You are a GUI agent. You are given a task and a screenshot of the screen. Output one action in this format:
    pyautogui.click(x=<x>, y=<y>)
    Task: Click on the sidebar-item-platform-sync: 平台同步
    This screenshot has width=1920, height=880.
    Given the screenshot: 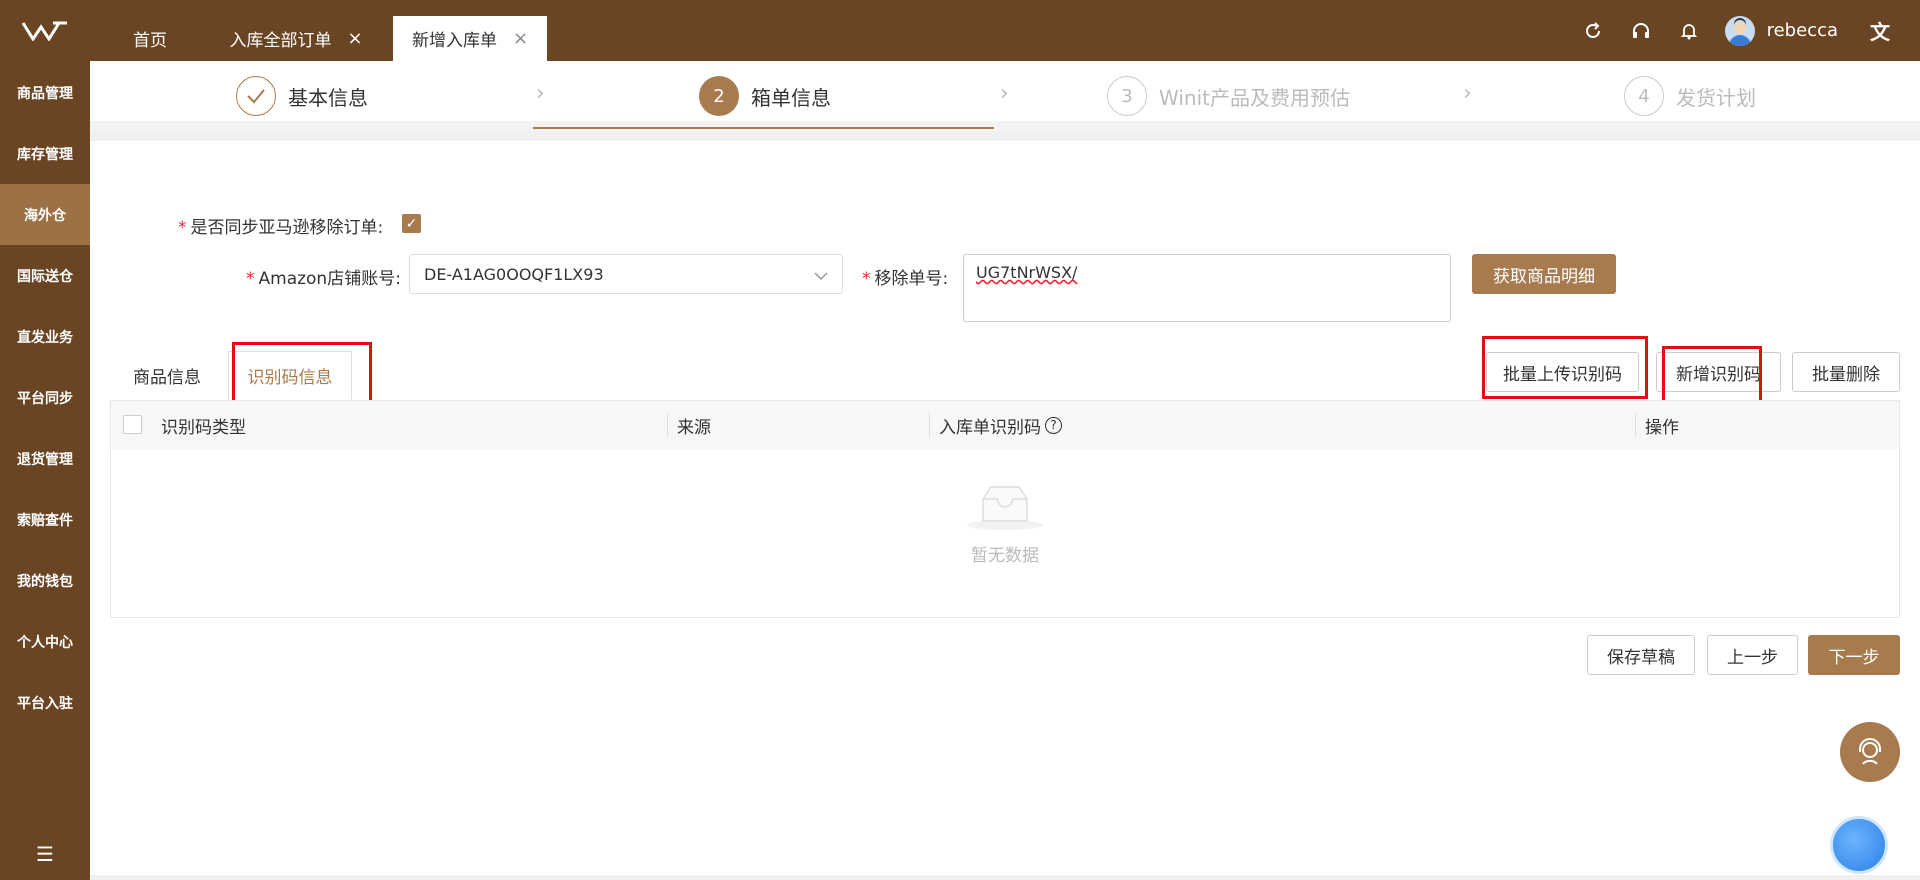 What is the action you would take?
    pyautogui.click(x=45, y=397)
    